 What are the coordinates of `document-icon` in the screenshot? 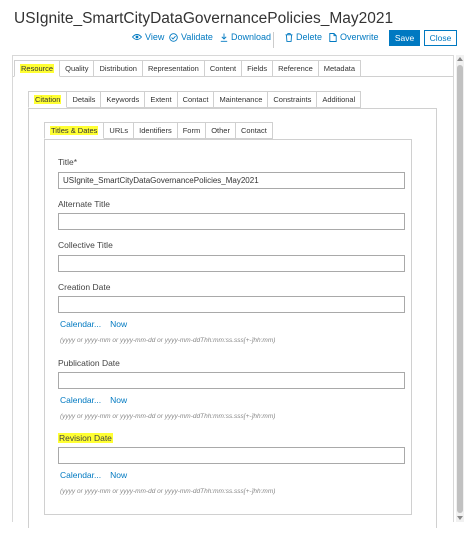 It's located at (333, 37).